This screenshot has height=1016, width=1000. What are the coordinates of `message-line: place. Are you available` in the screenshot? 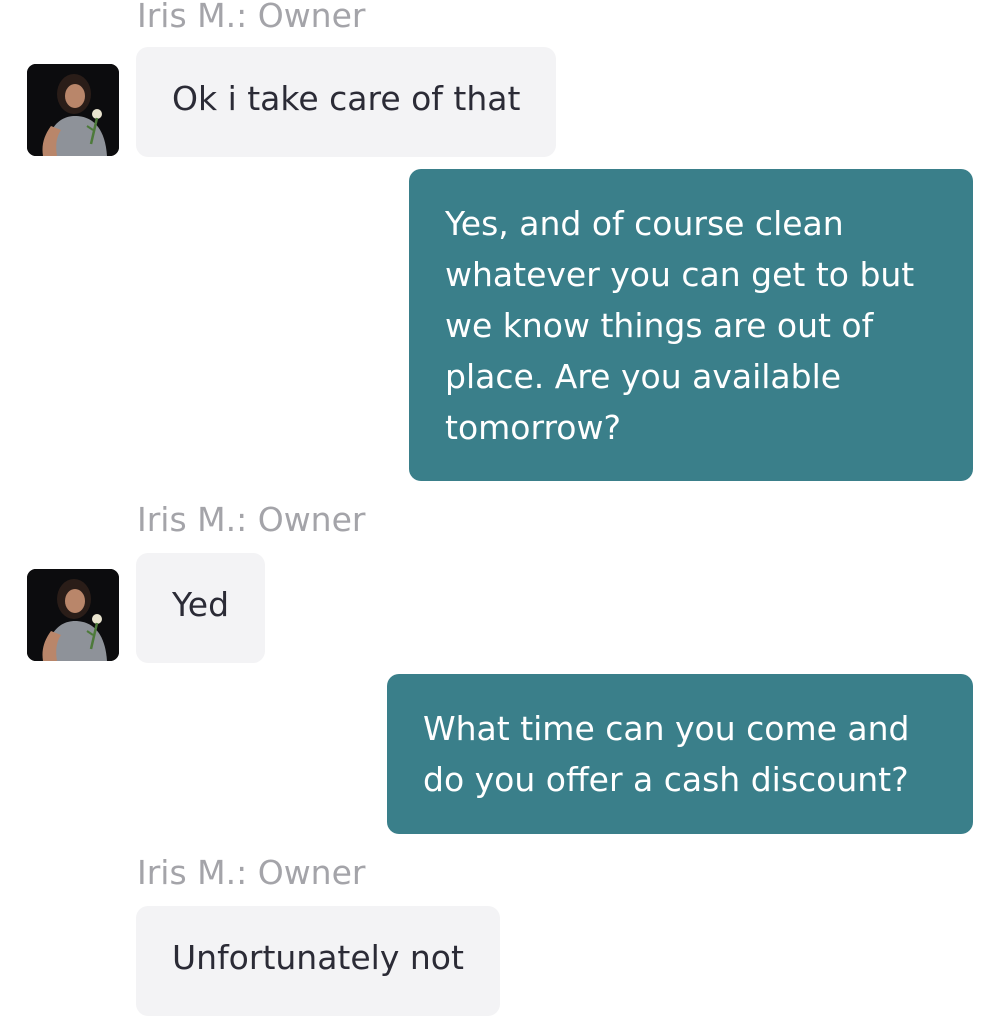 It's located at (643, 376).